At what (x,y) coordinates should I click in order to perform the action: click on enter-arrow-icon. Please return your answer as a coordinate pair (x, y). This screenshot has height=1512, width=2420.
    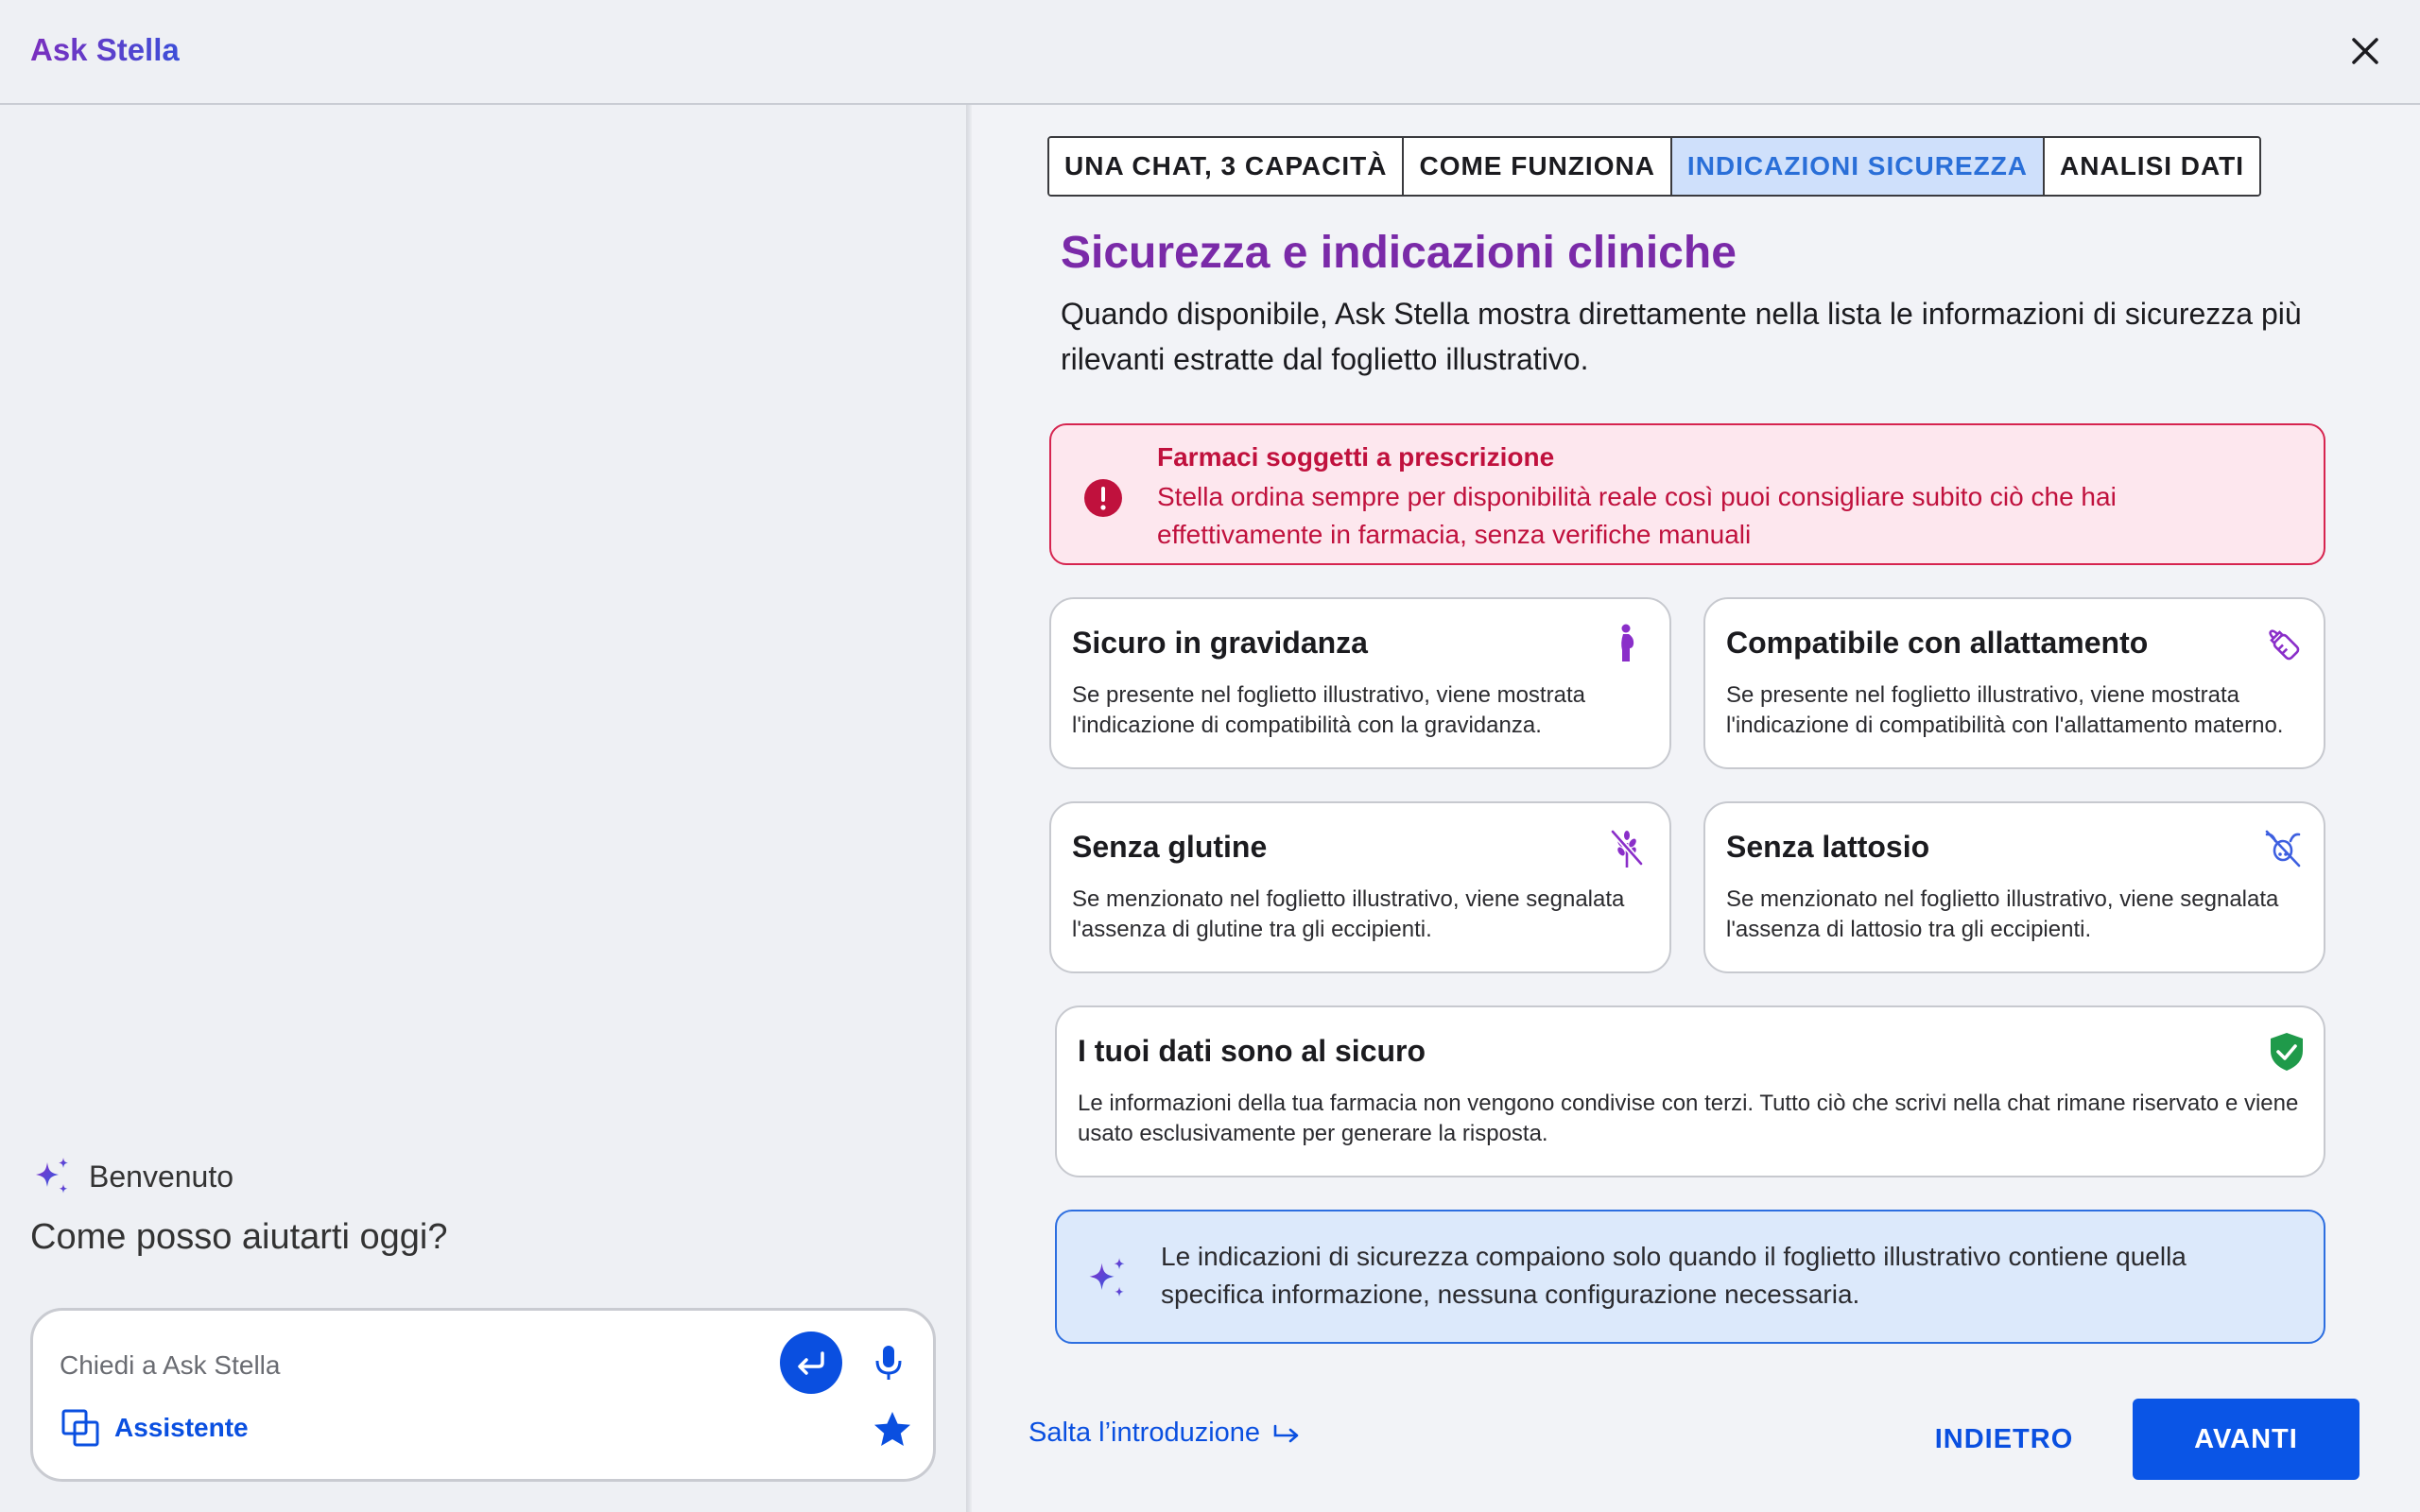
    Looking at the image, I should click on (811, 1363).